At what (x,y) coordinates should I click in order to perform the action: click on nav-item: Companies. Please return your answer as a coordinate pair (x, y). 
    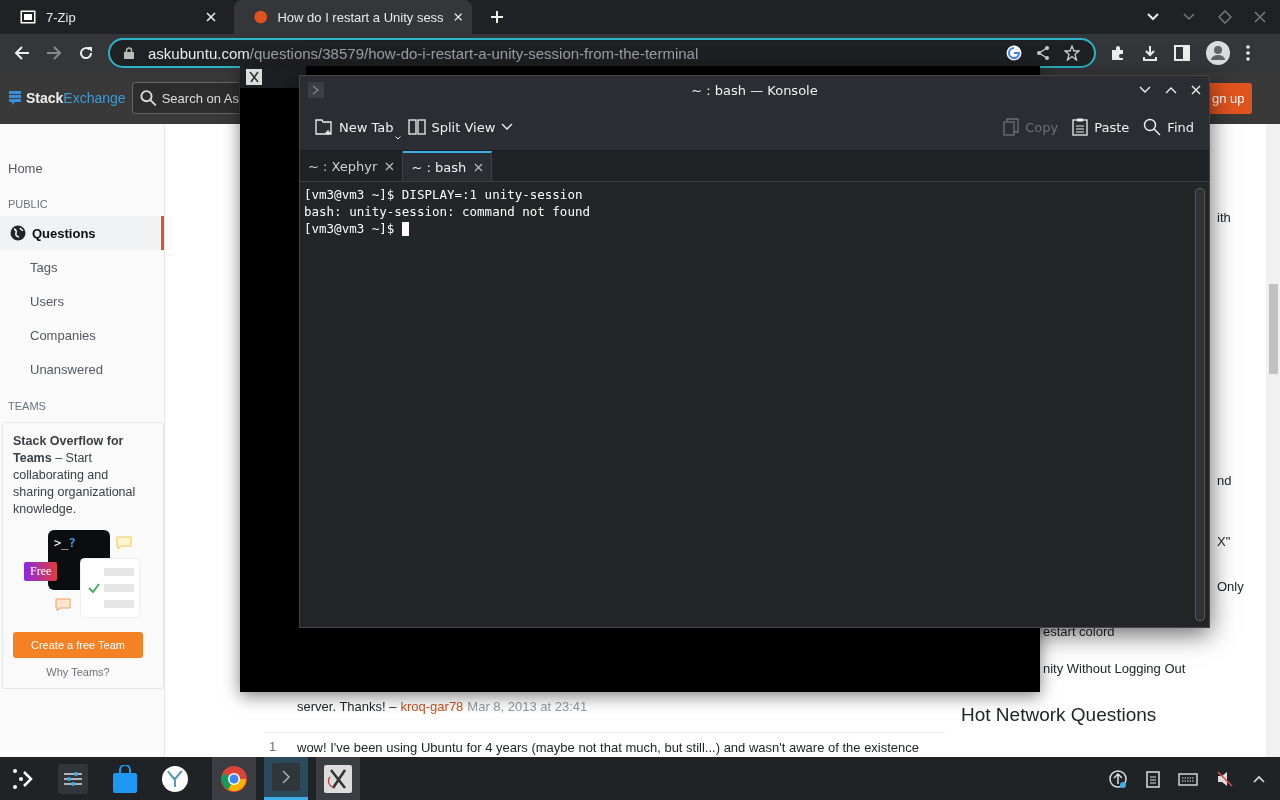
    Looking at the image, I should click on (82, 335).